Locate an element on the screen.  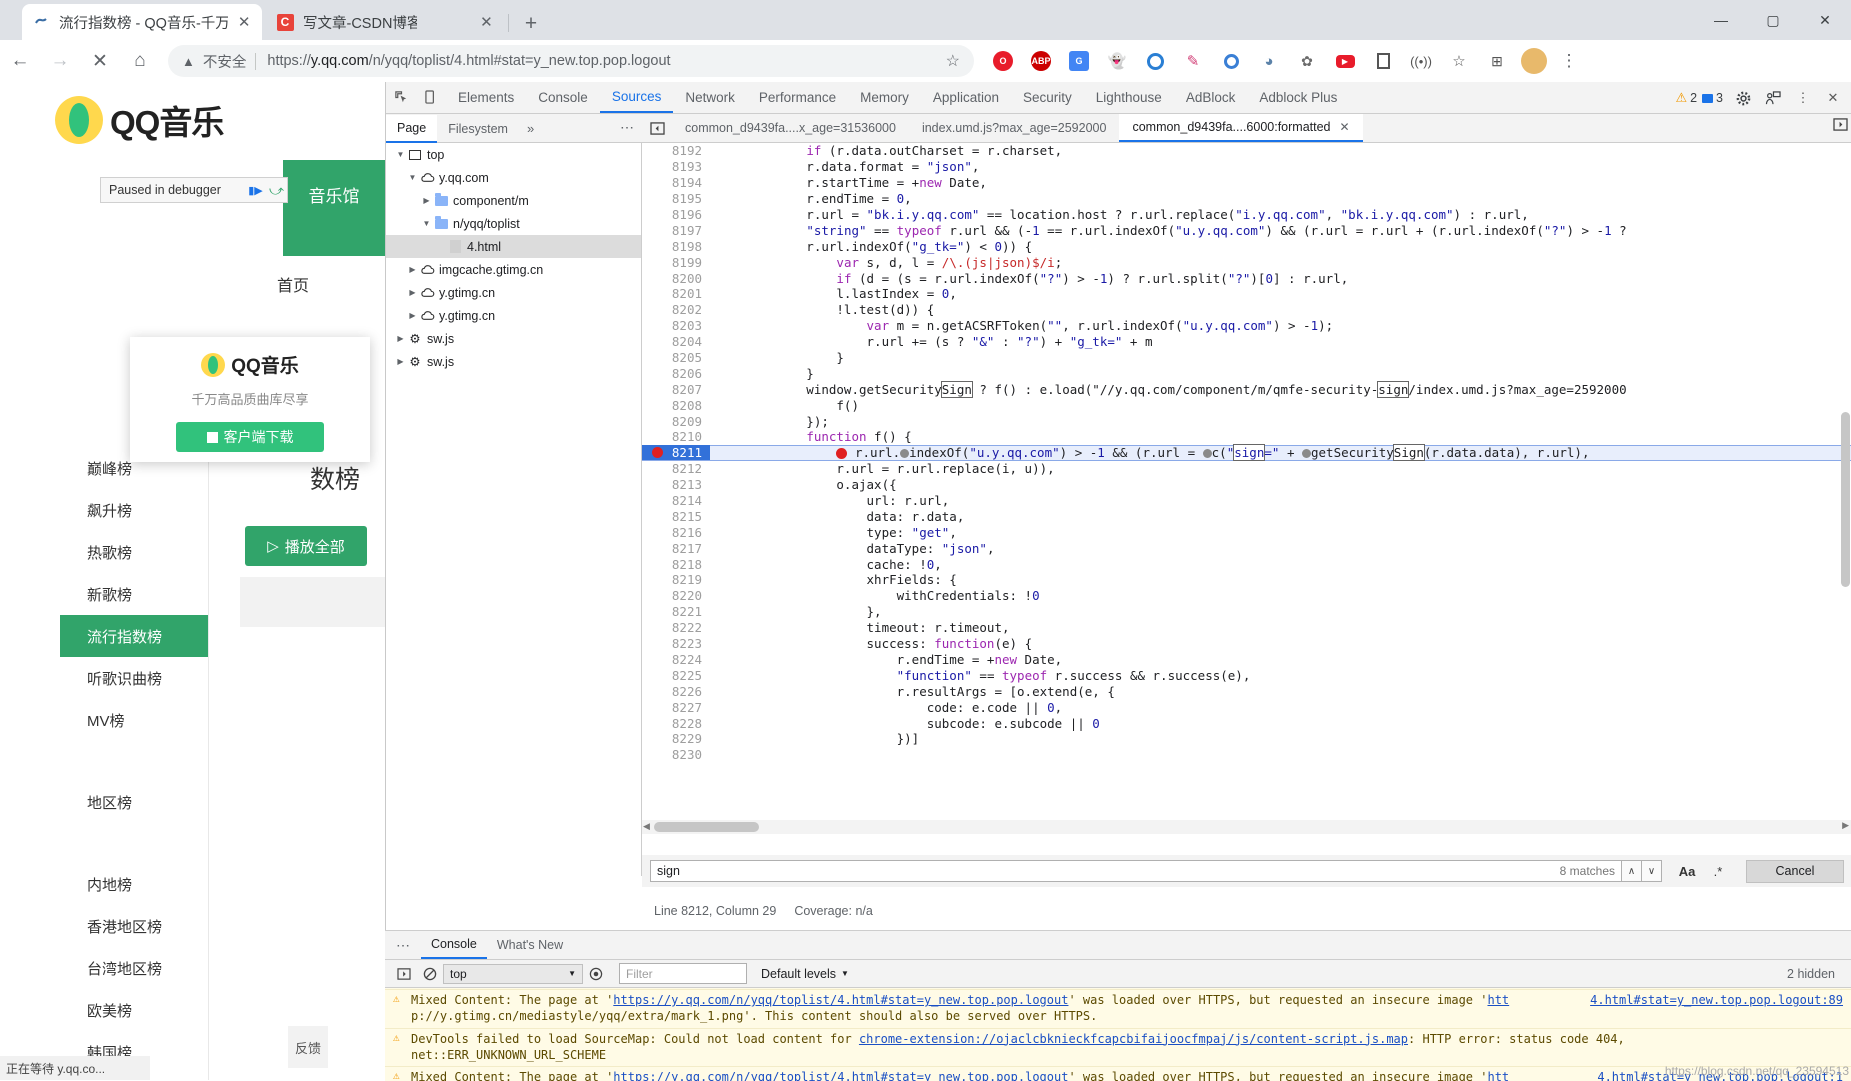
code-line: 8215 data: r.data, is located at coordinates (1246, 516).